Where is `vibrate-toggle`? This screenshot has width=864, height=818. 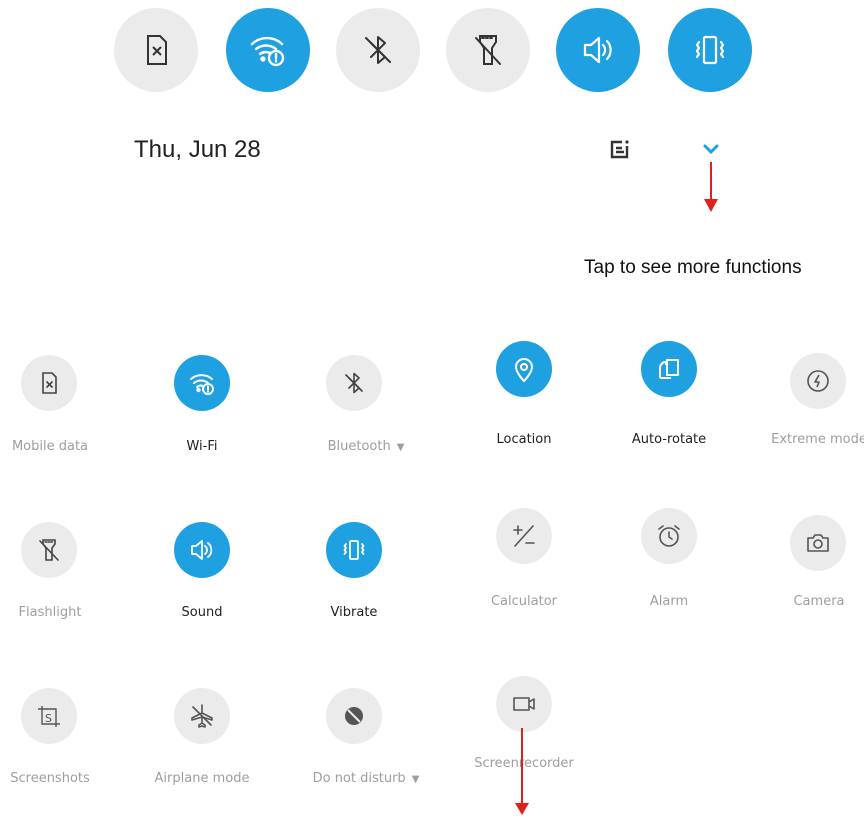 vibrate-toggle is located at coordinates (710, 50).